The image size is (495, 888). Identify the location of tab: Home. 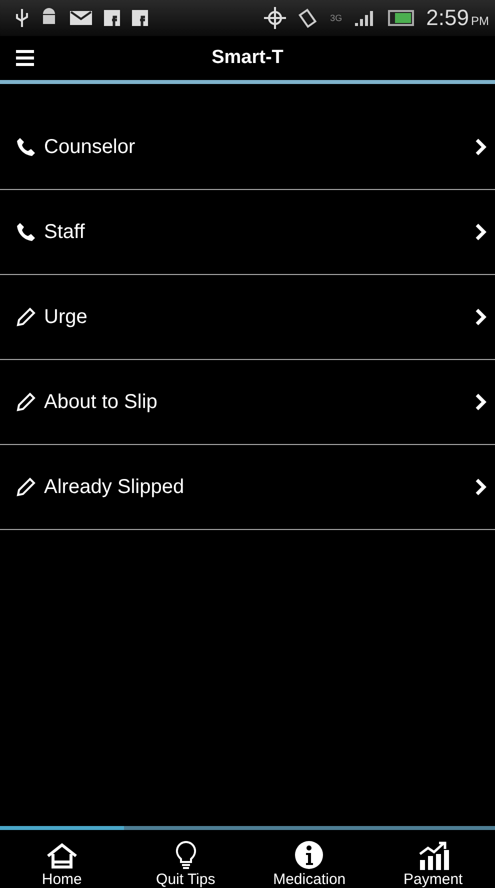
(62, 857).